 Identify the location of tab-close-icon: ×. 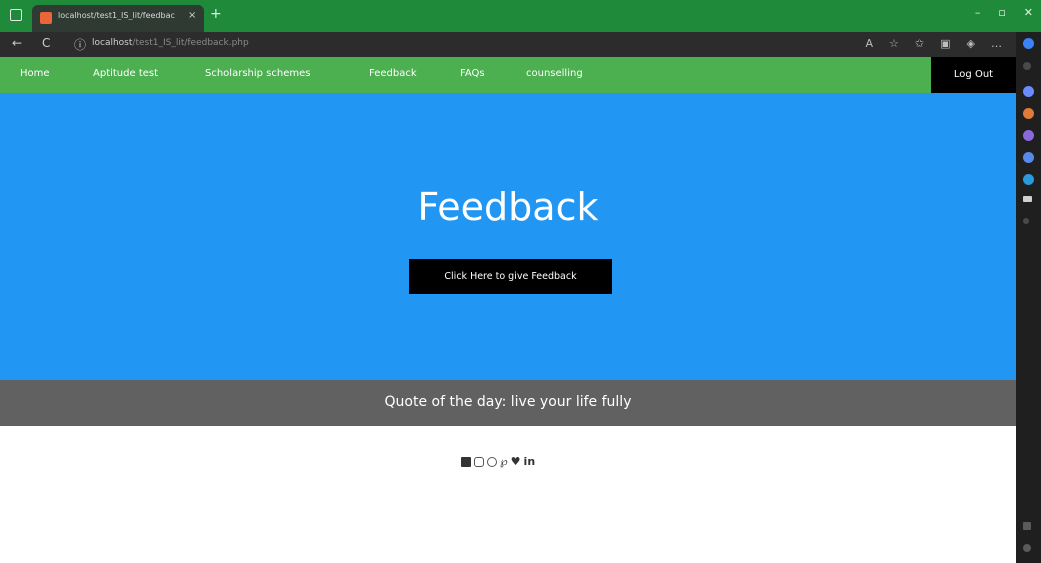
(192, 15).